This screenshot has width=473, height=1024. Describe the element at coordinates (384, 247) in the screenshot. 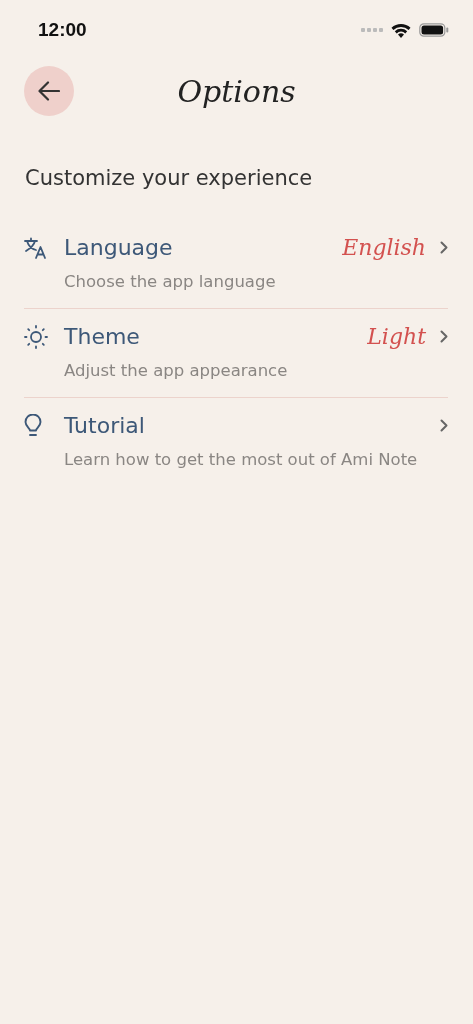

I see `option-value: English` at that location.